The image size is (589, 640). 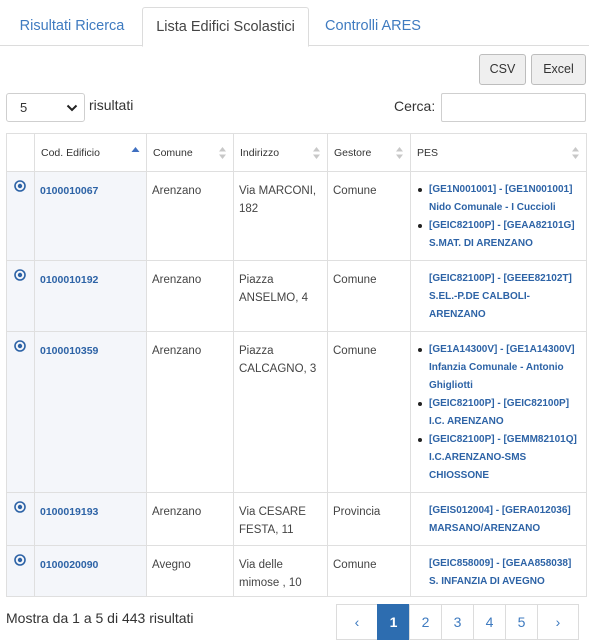 What do you see at coordinates (425, 622) in the screenshot?
I see `page-button-2: 2` at bounding box center [425, 622].